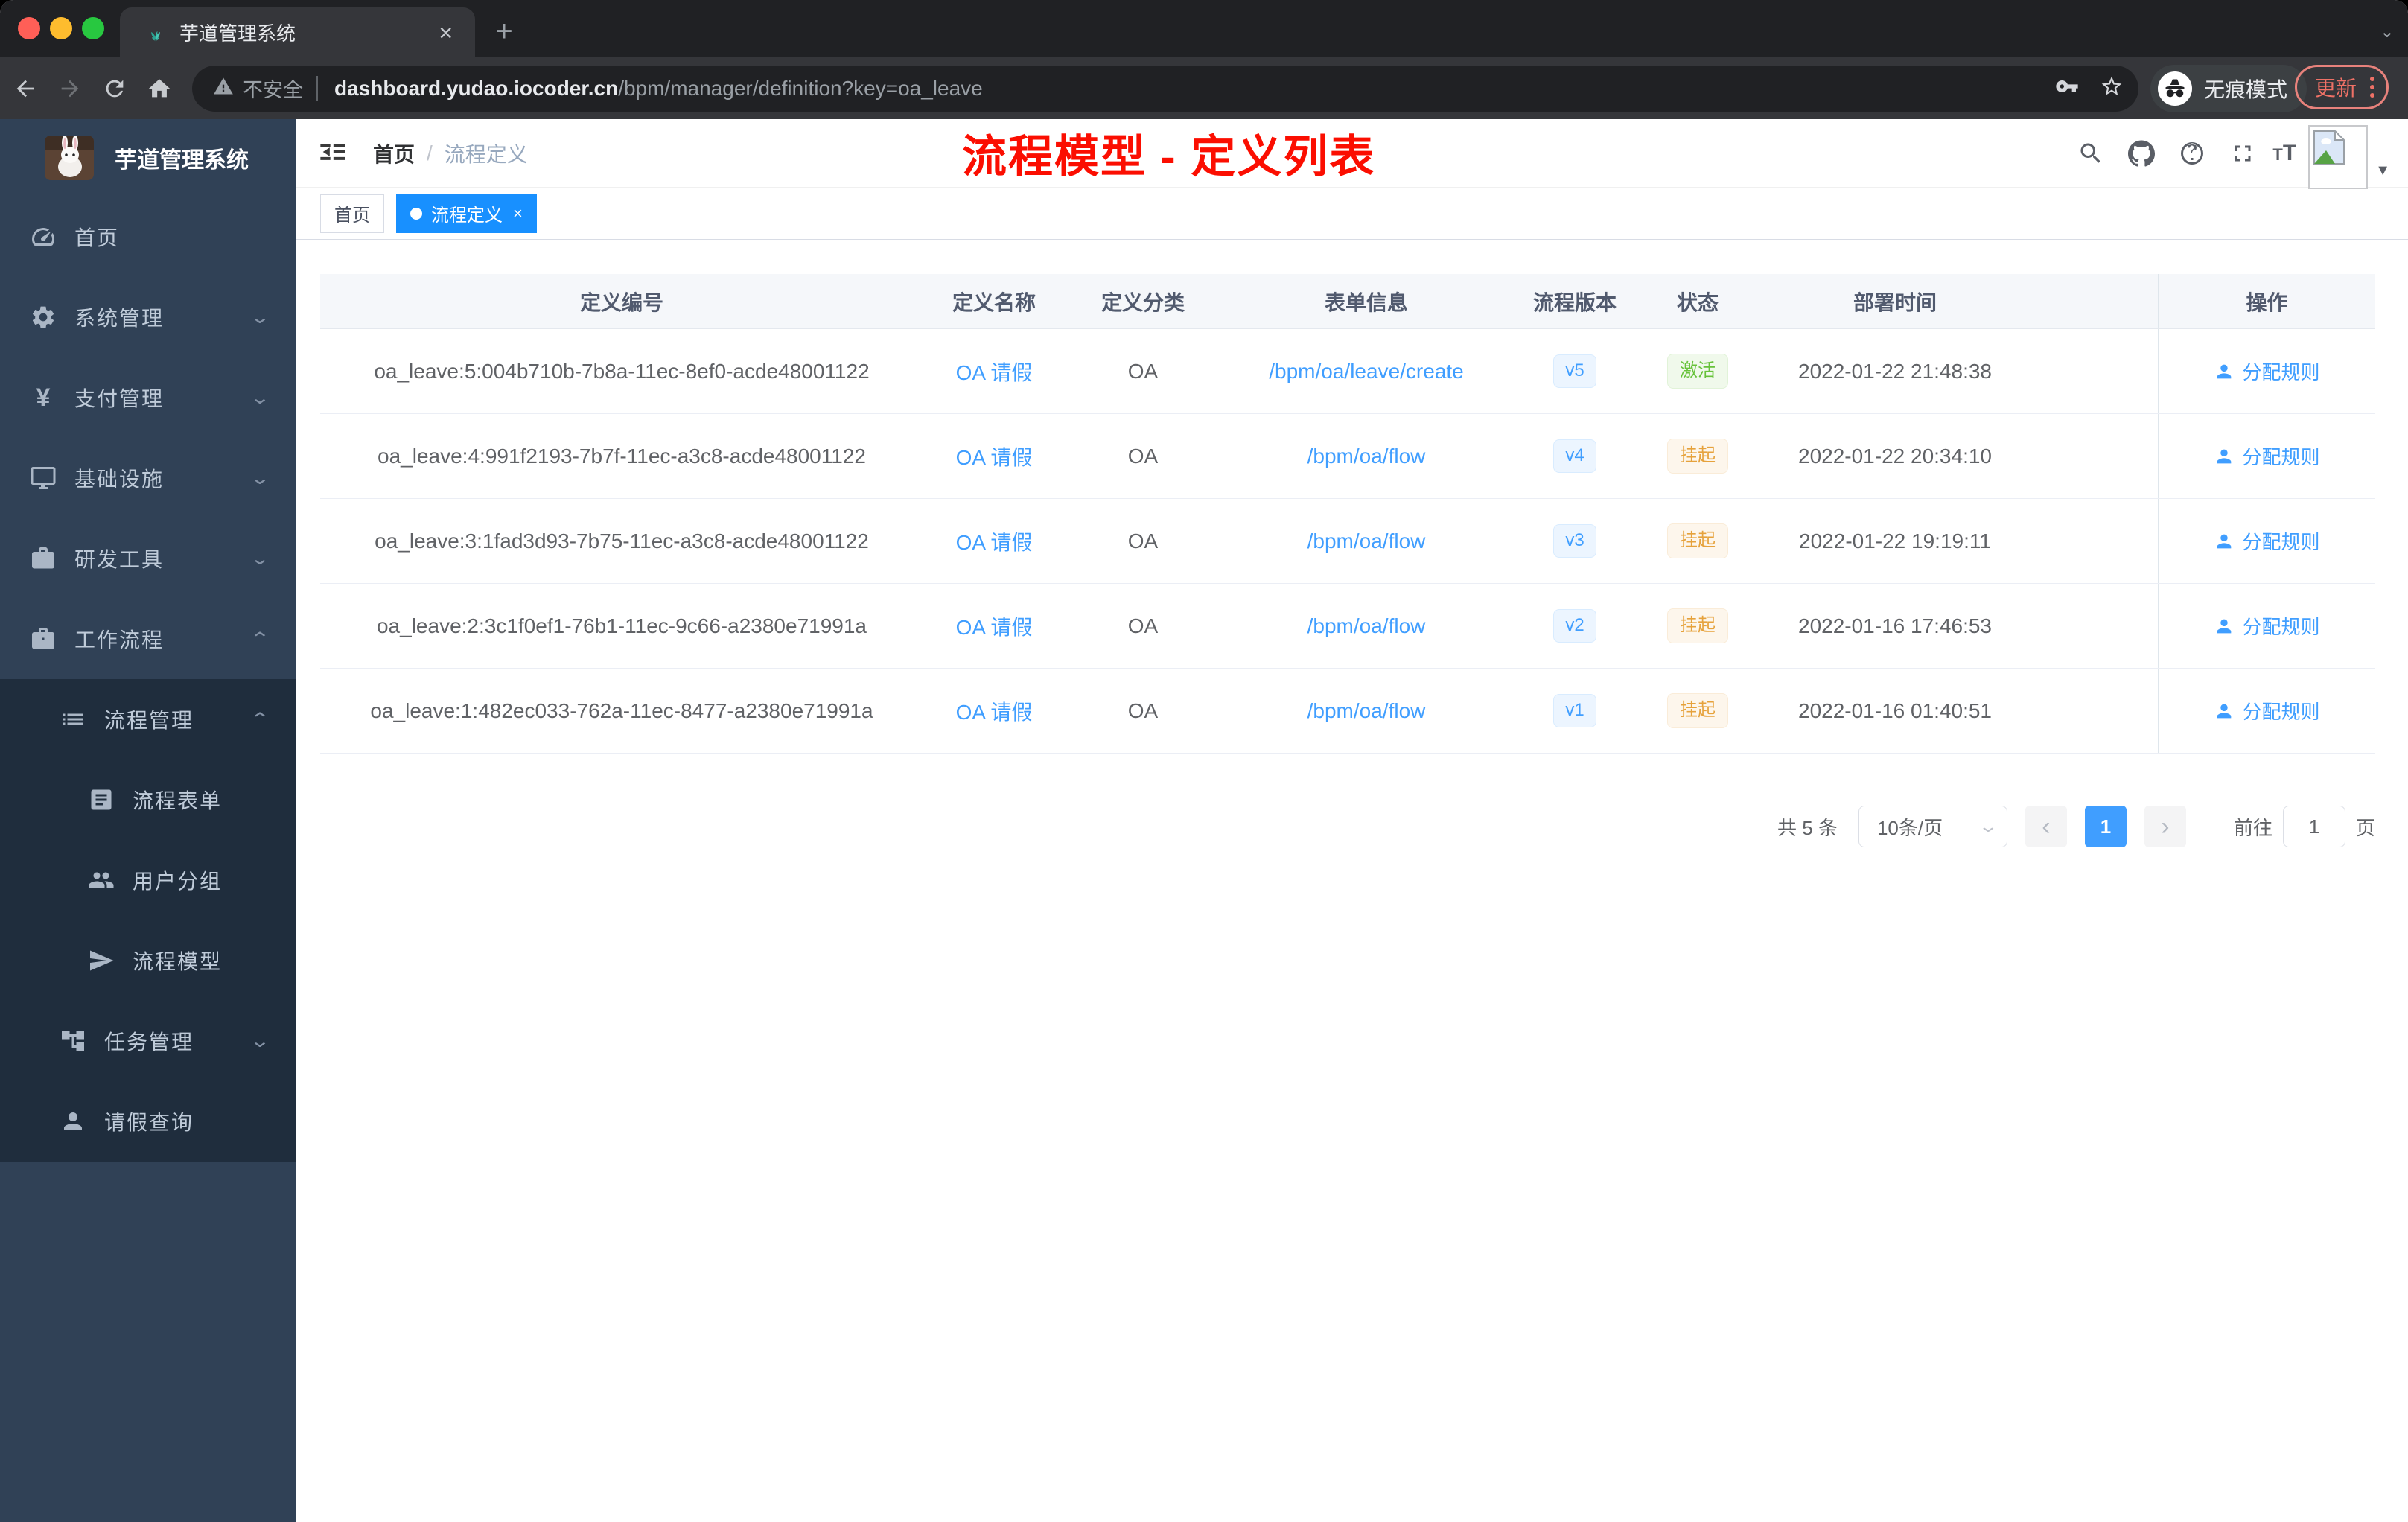 Image resolution: width=2408 pixels, height=1522 pixels. I want to click on security-label: 不安全, so click(273, 88).